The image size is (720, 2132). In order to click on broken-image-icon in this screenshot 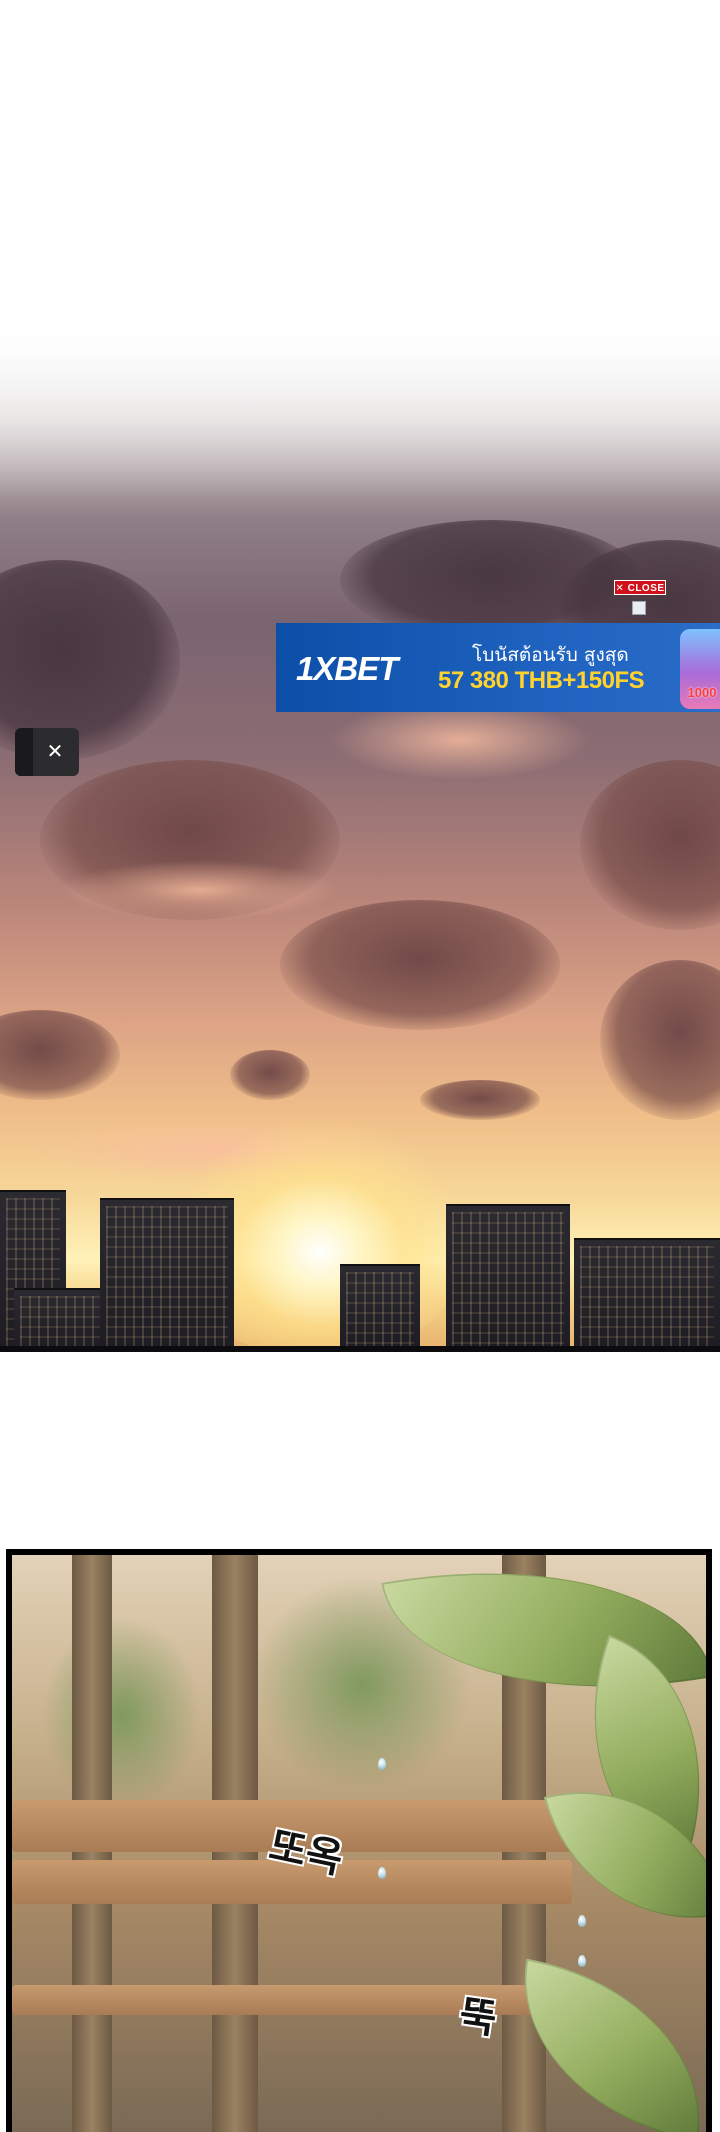, I will do `click(639, 608)`.